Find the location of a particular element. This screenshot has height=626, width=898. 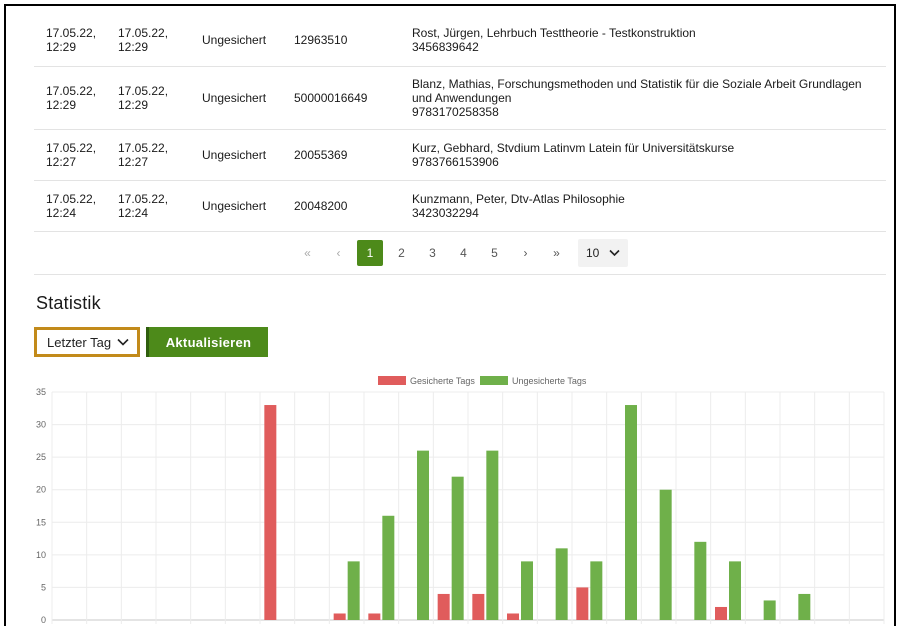

next-page-button: › is located at coordinates (525, 253).